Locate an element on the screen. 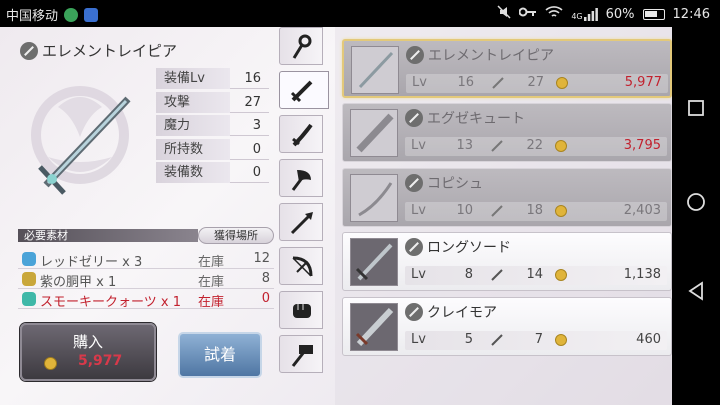  axe-icon is located at coordinates (301, 180).